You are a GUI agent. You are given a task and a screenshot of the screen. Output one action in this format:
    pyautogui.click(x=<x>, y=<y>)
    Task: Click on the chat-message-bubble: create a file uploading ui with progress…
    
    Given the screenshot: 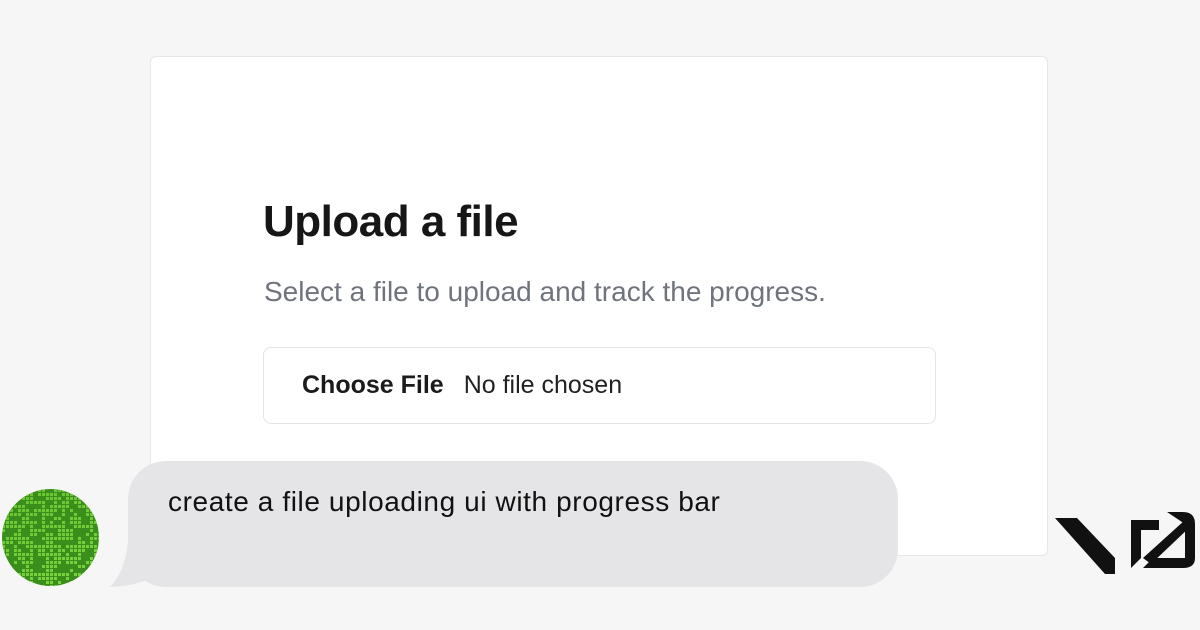 What is the action you would take?
    pyautogui.click(x=513, y=524)
    